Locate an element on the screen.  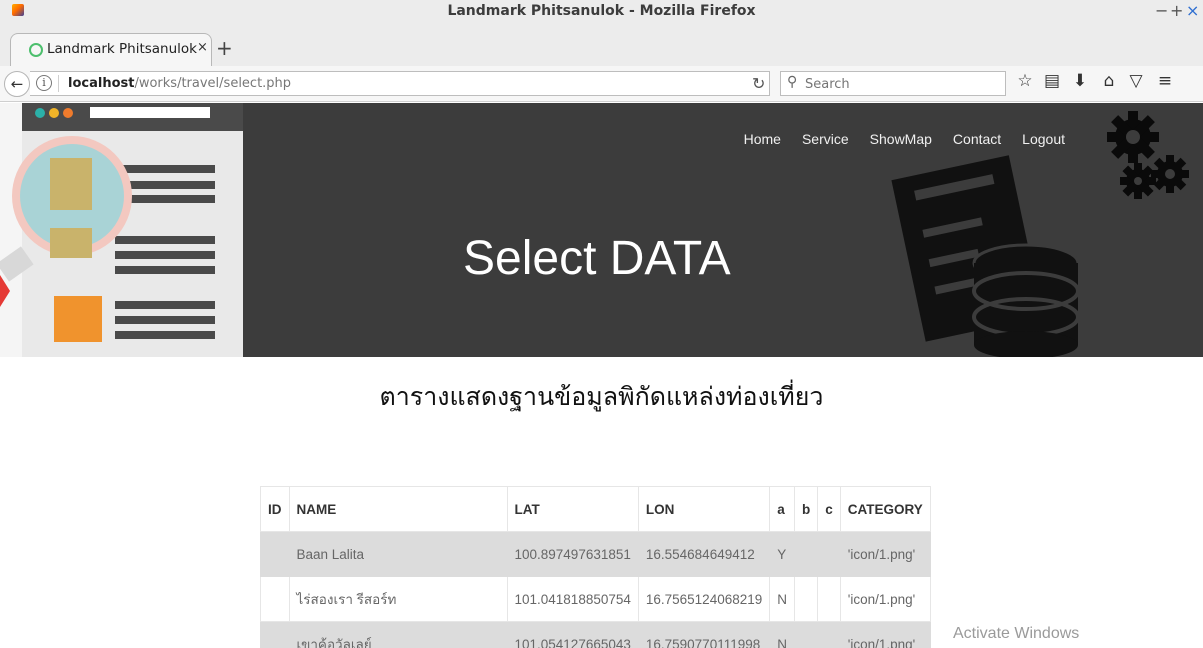
search-bar: ⚲ is located at coordinates (893, 83).